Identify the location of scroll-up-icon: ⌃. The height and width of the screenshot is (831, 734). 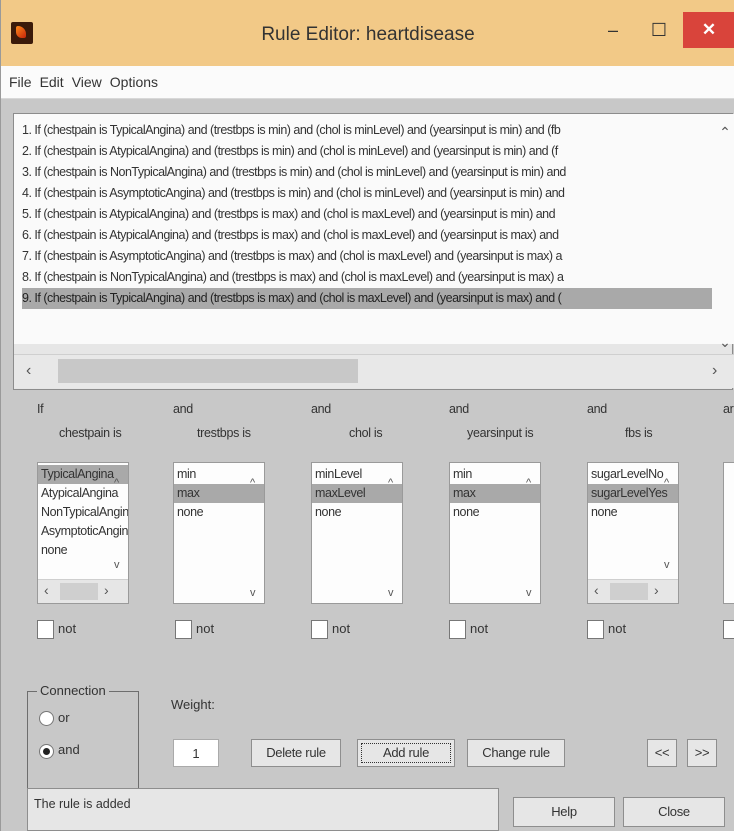
(725, 132).